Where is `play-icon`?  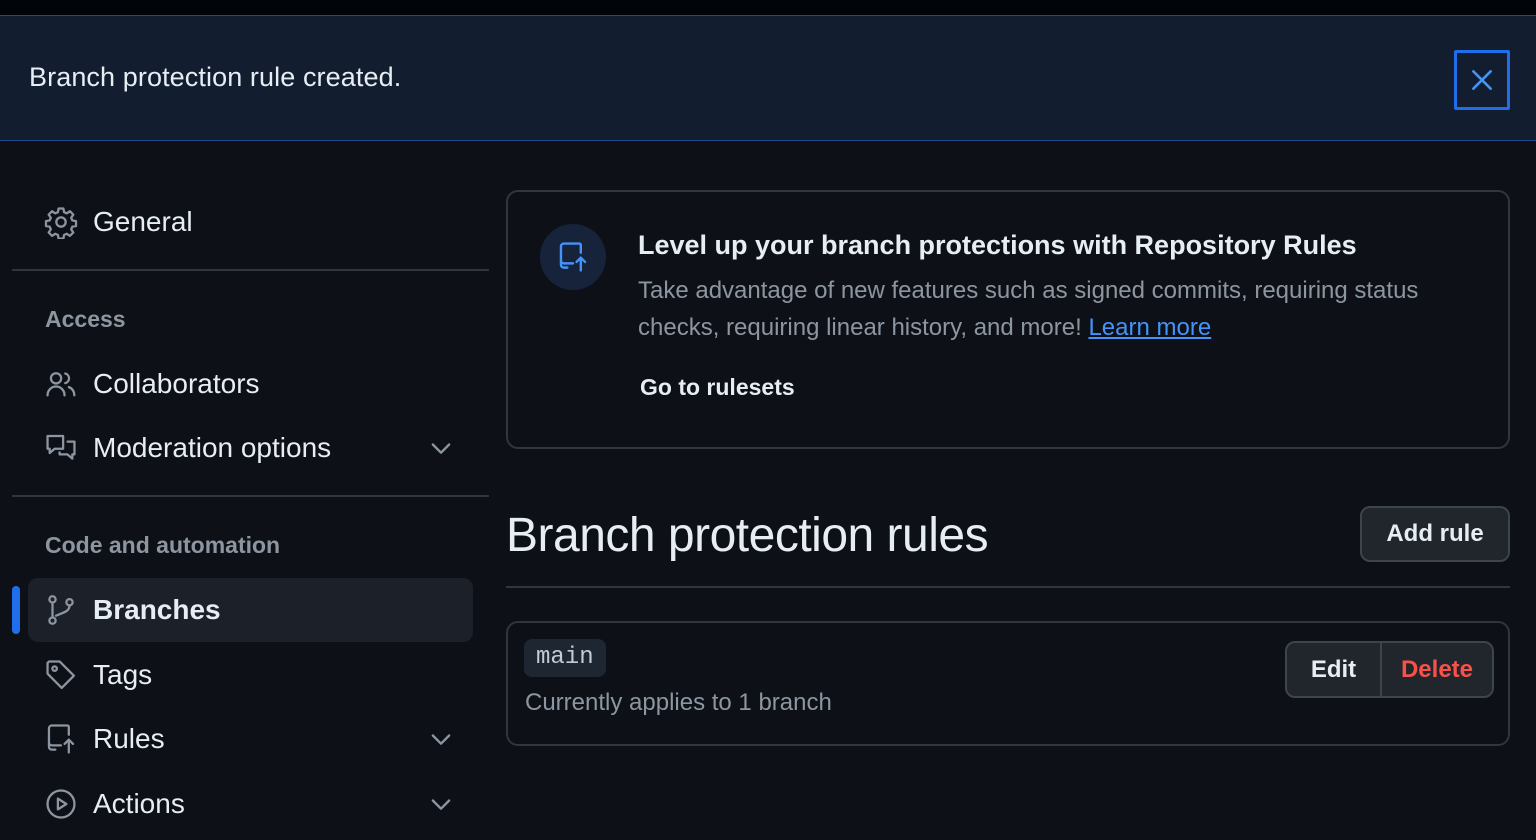 play-icon is located at coordinates (61, 804).